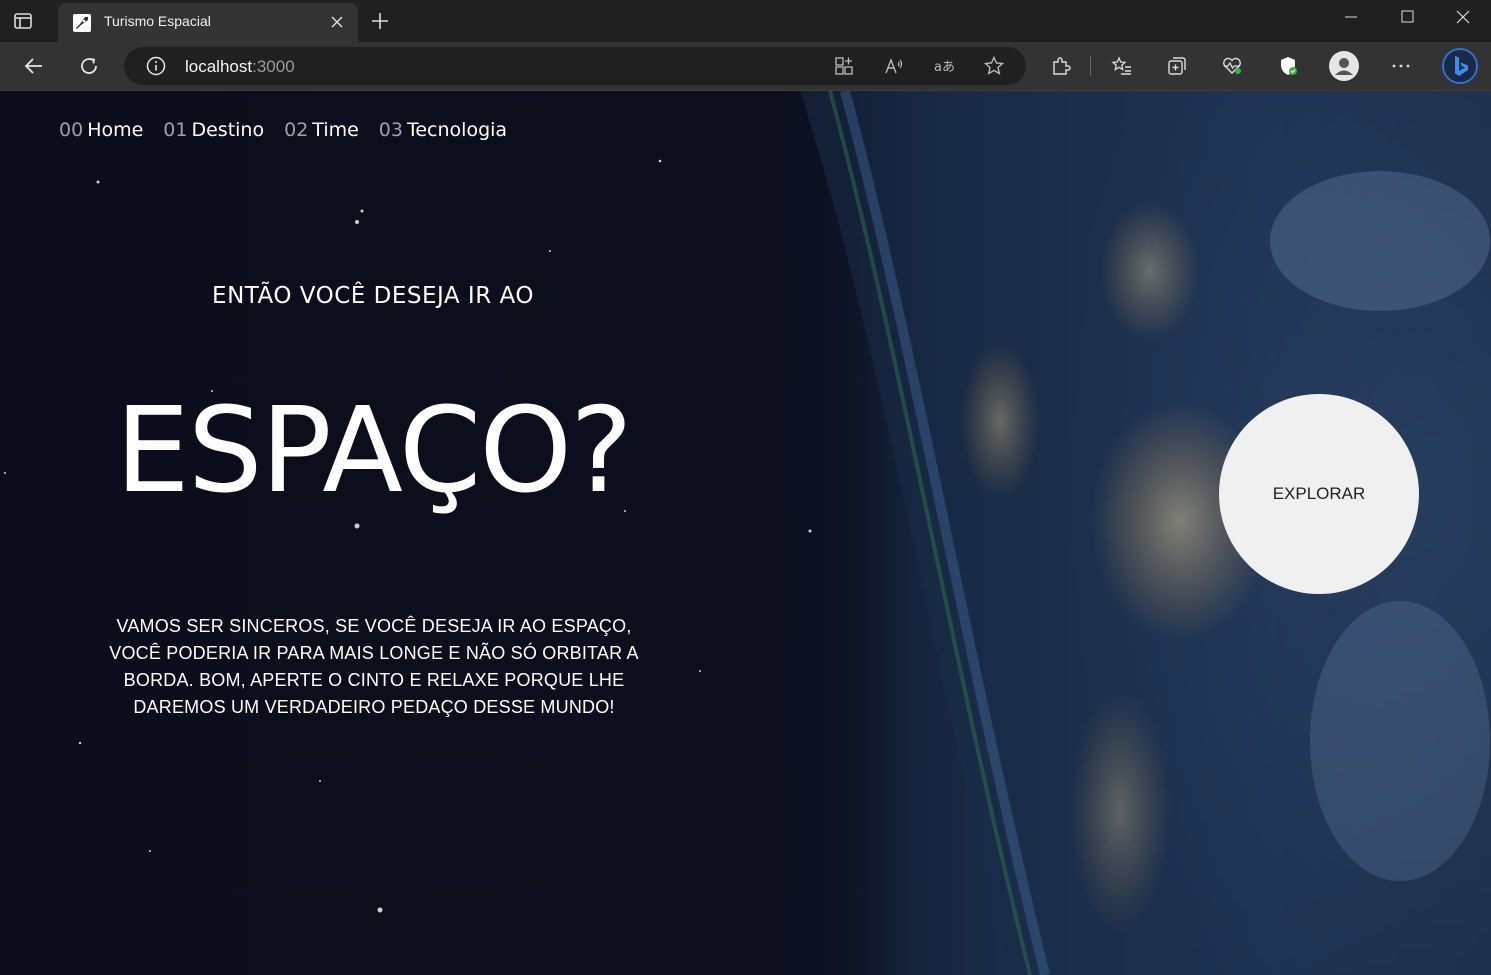  What do you see at coordinates (82, 23) in the screenshot?
I see `rocket-favicon-icon` at bounding box center [82, 23].